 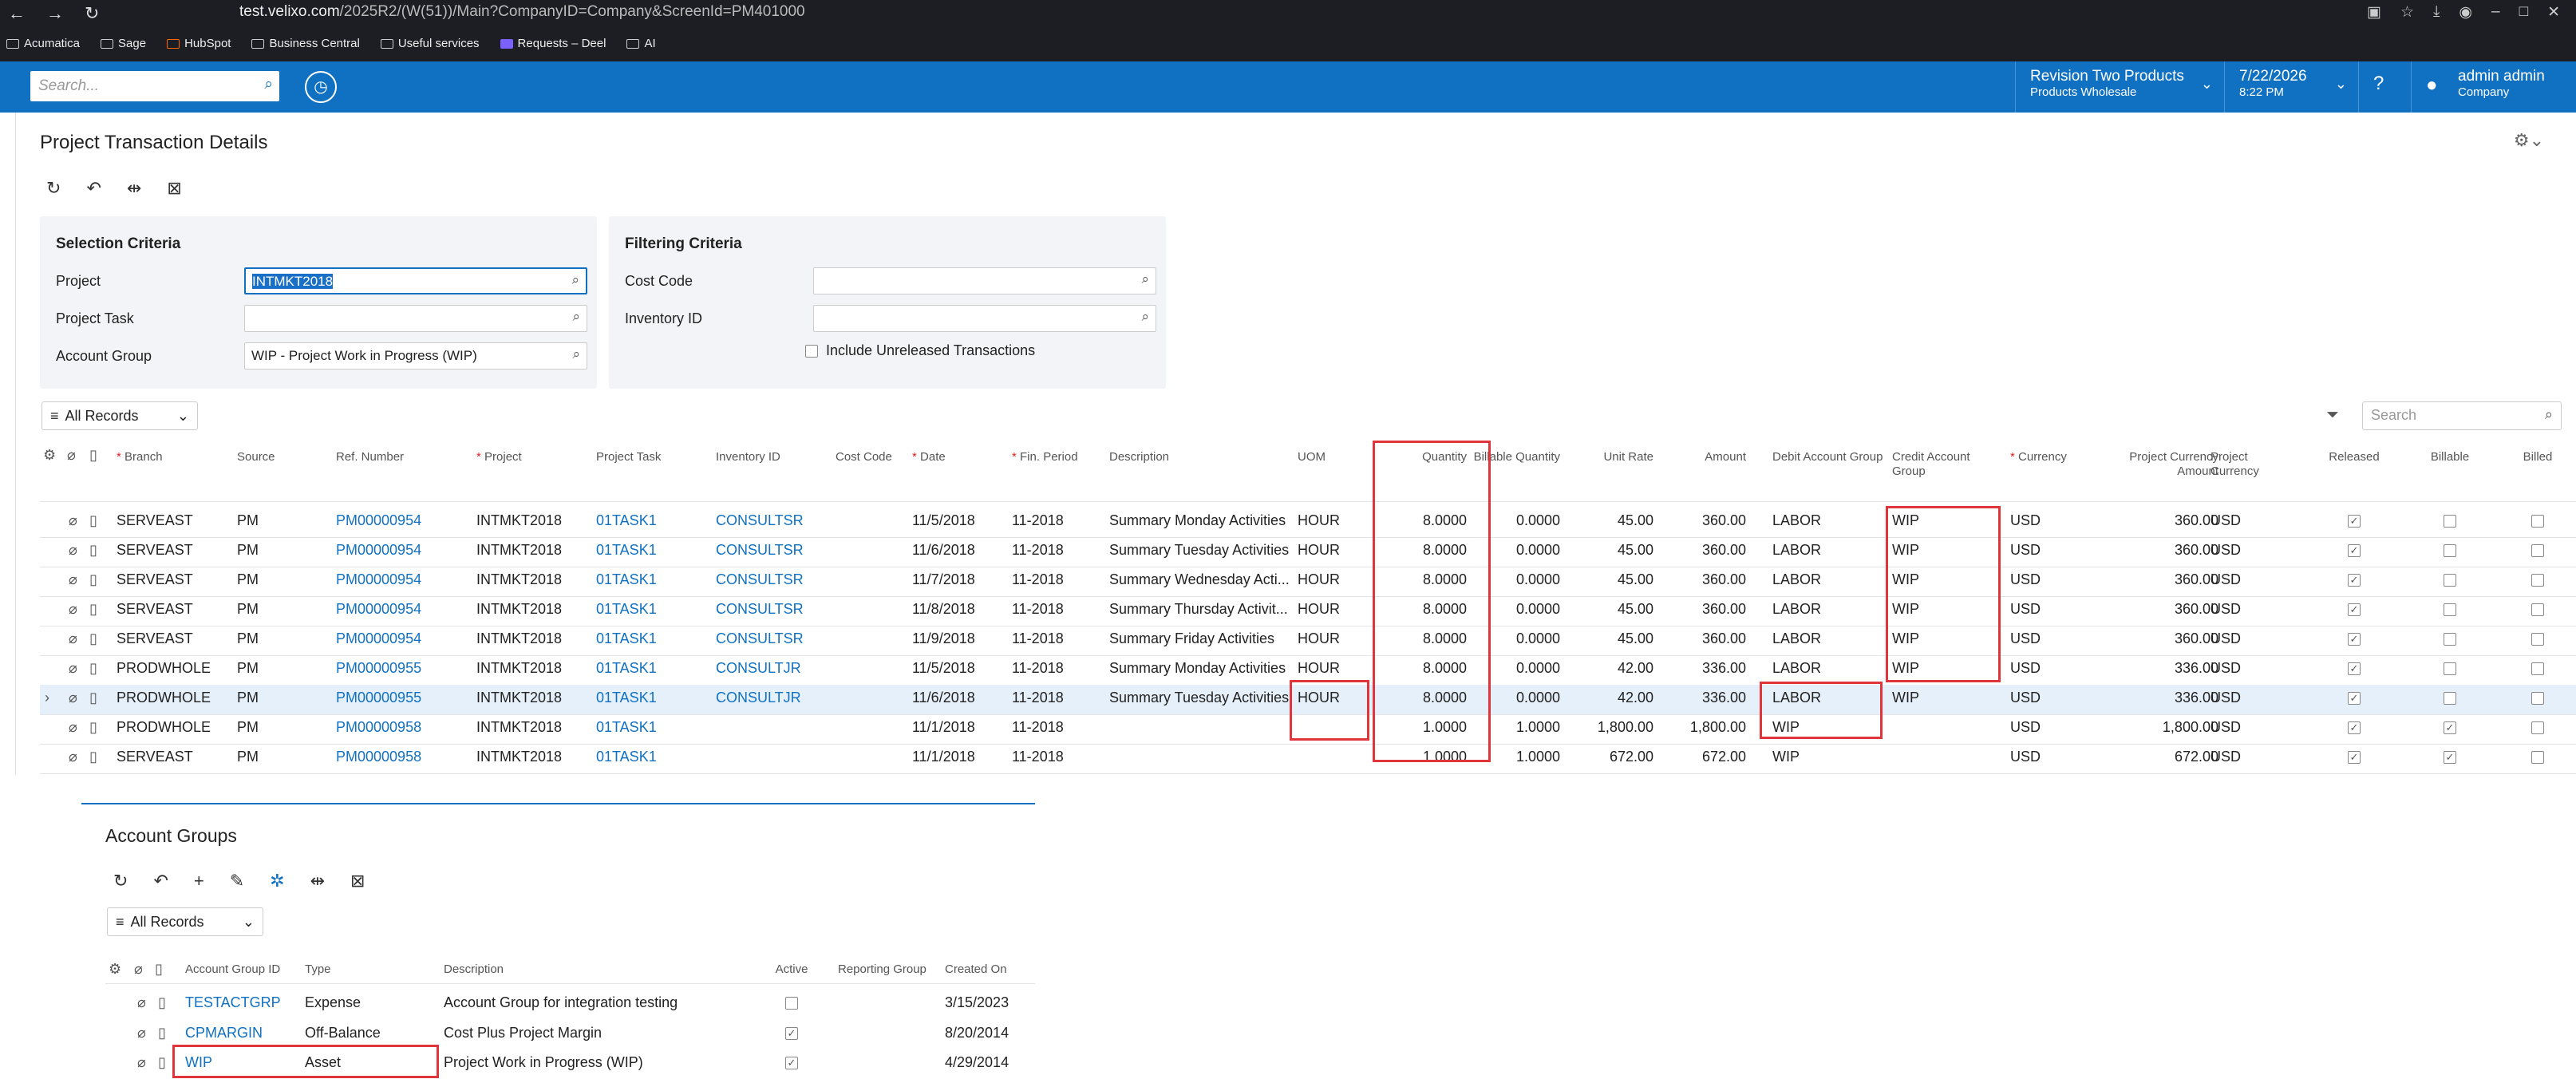 What do you see at coordinates (2384, 87) in the screenshot?
I see `help-icon: ?` at bounding box center [2384, 87].